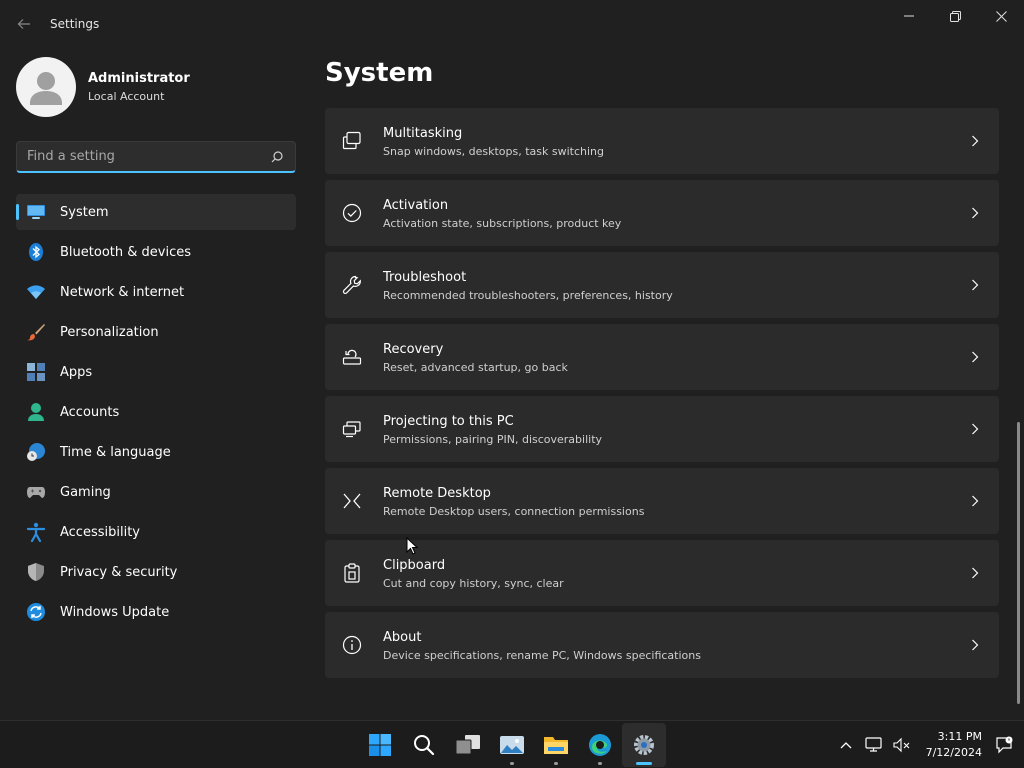 The image size is (1024, 768). I want to click on sidebar-item-label: Windows Update, so click(115, 612).